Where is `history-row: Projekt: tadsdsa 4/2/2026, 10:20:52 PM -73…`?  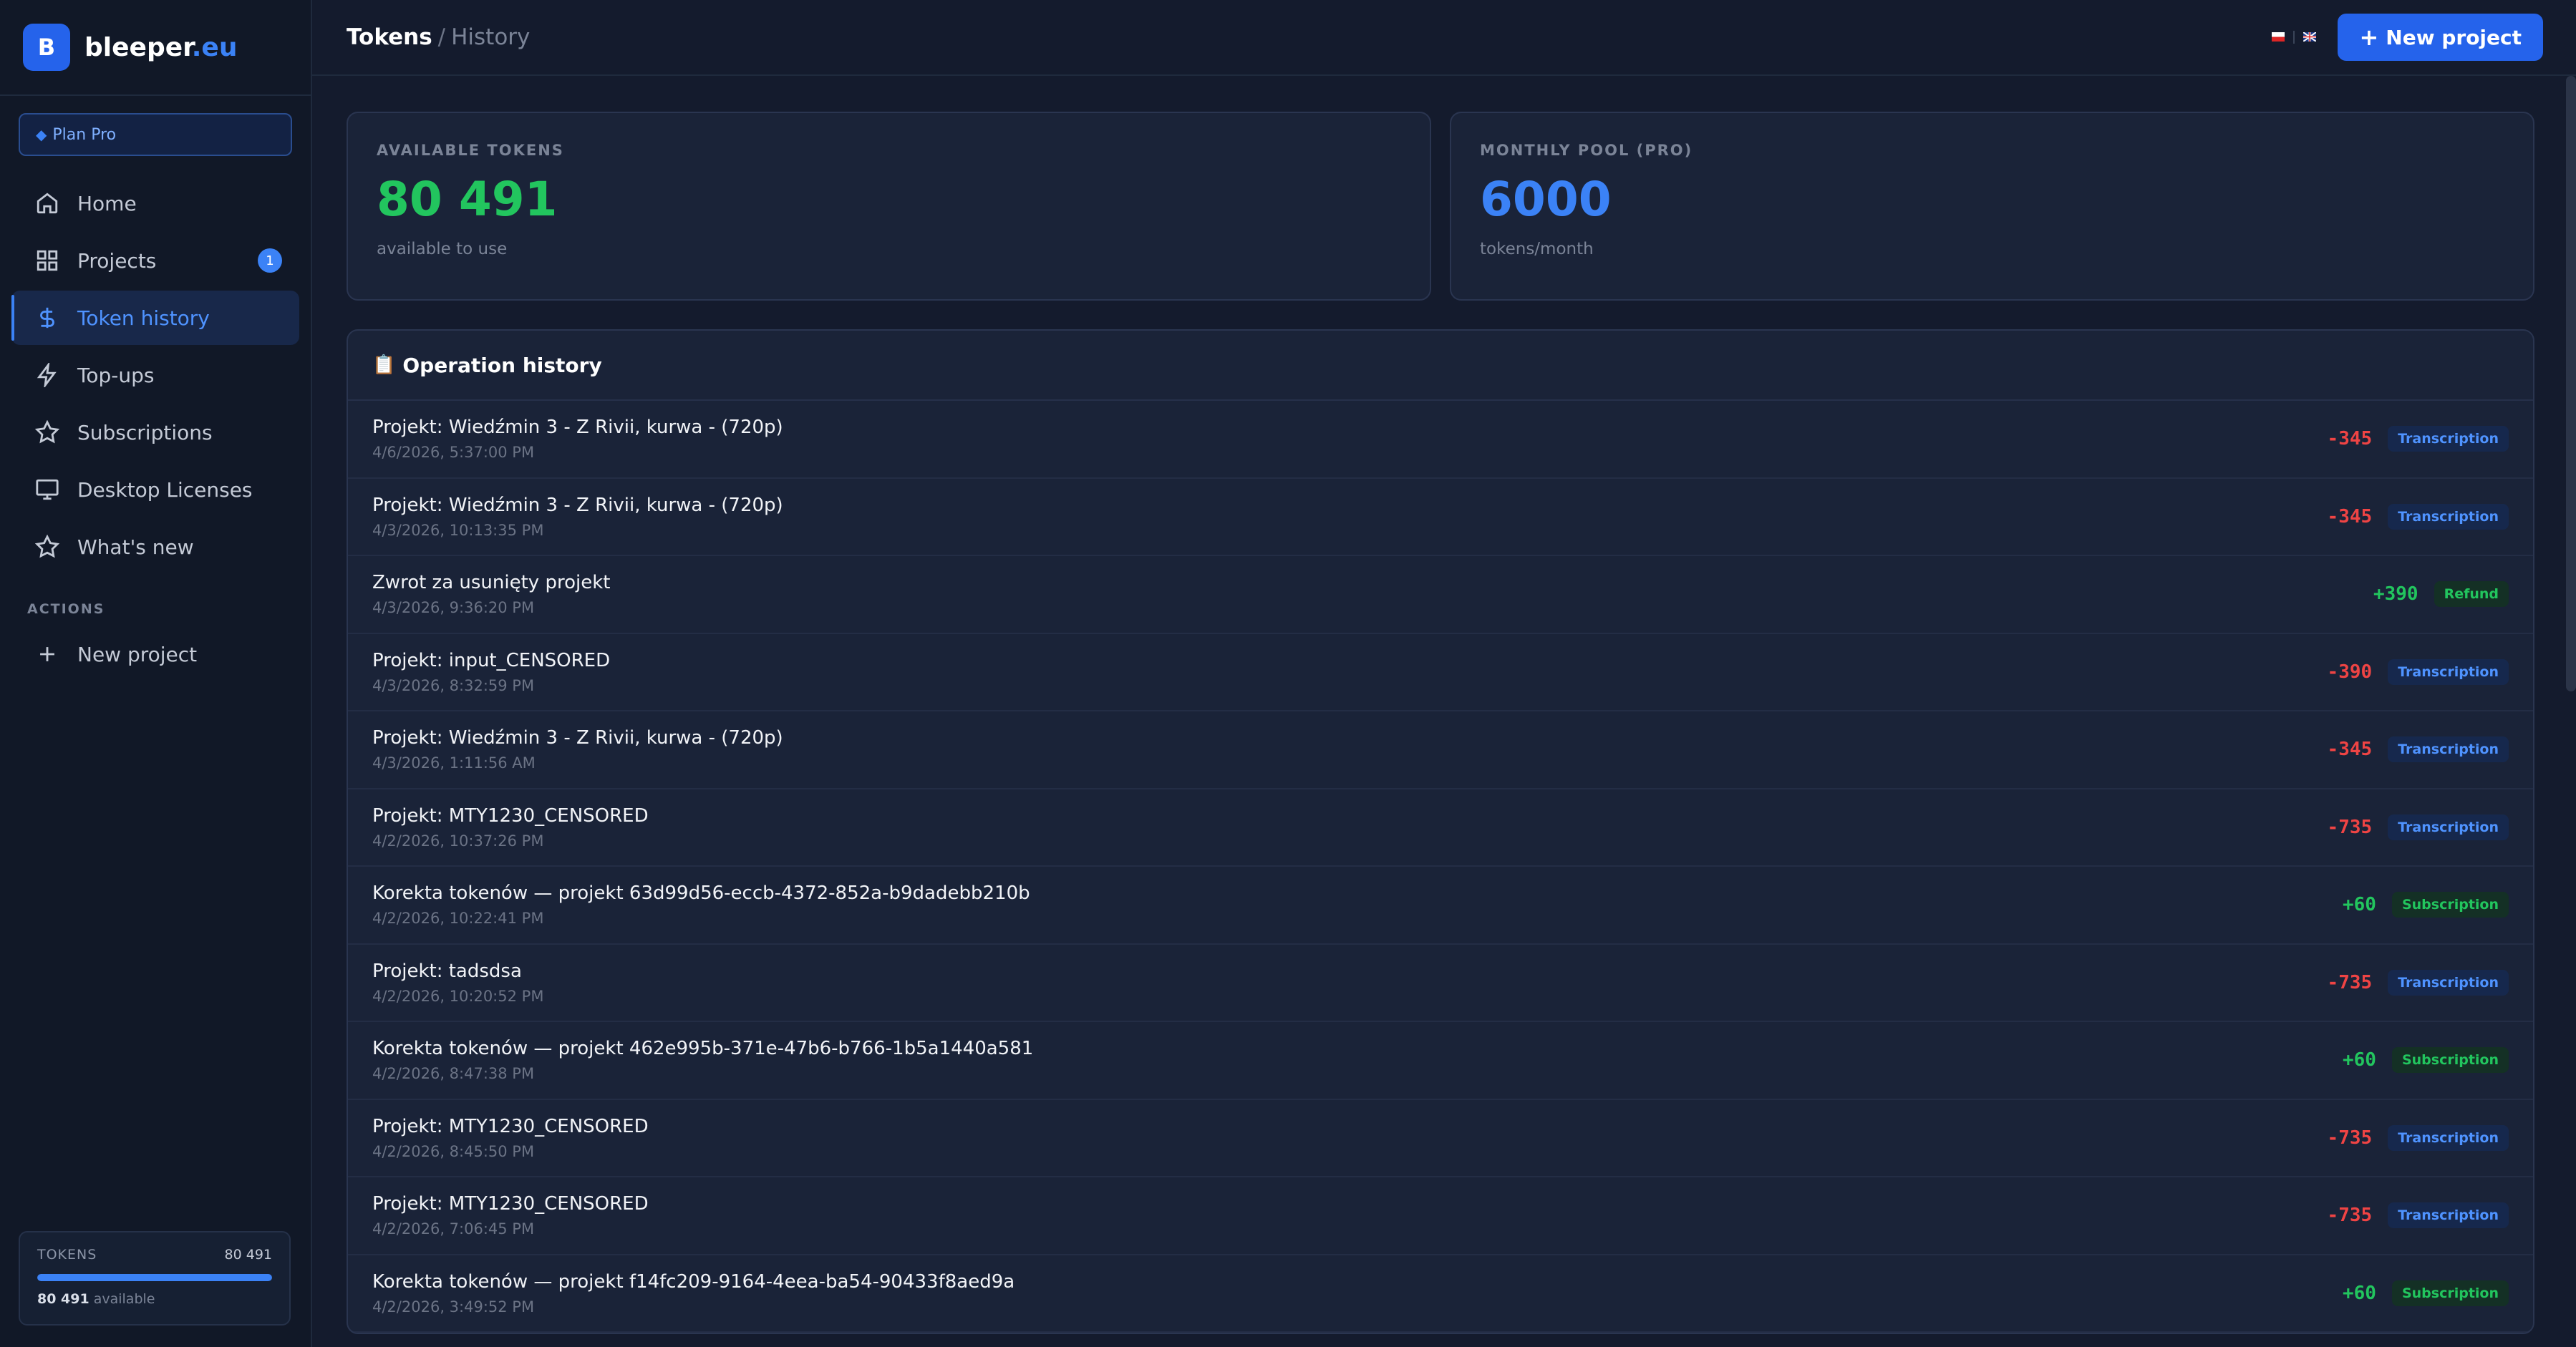 history-row: Projekt: tadsdsa 4/2/2026, 10:20:52 PM -73… is located at coordinates (1441, 983).